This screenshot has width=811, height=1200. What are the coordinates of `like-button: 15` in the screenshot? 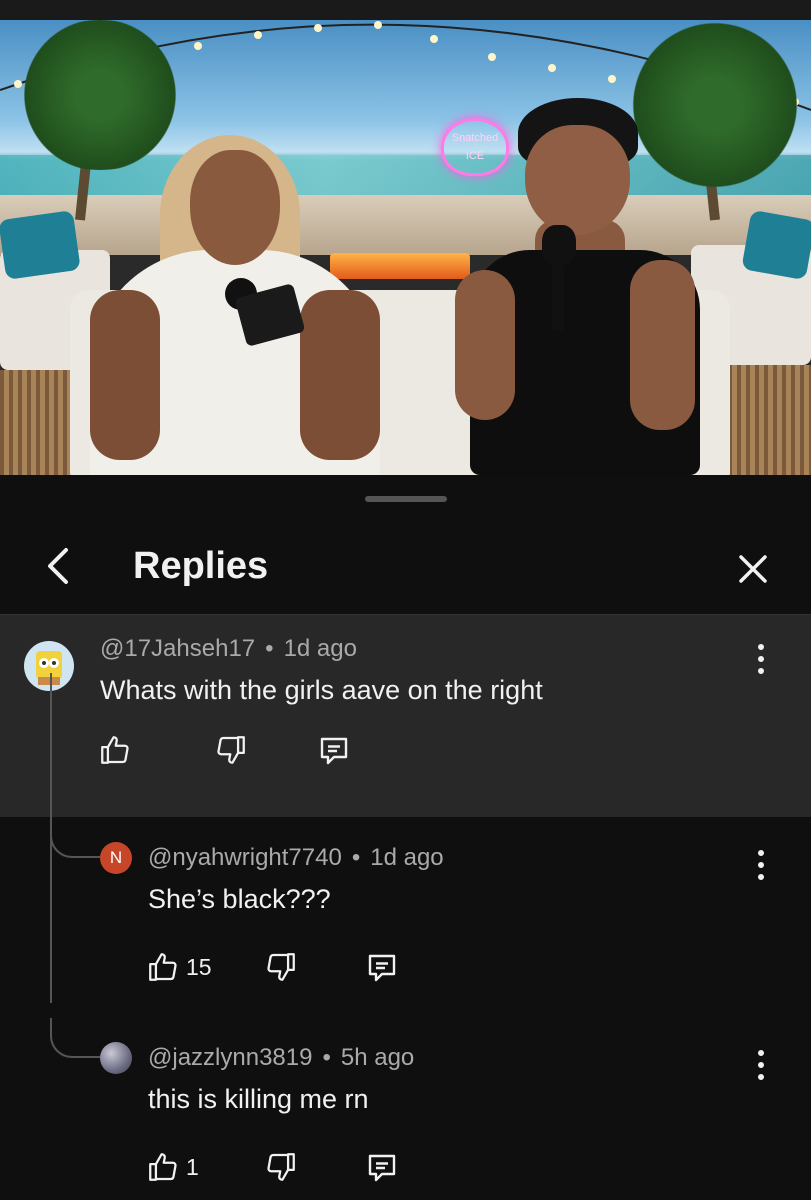 It's located at (179, 967).